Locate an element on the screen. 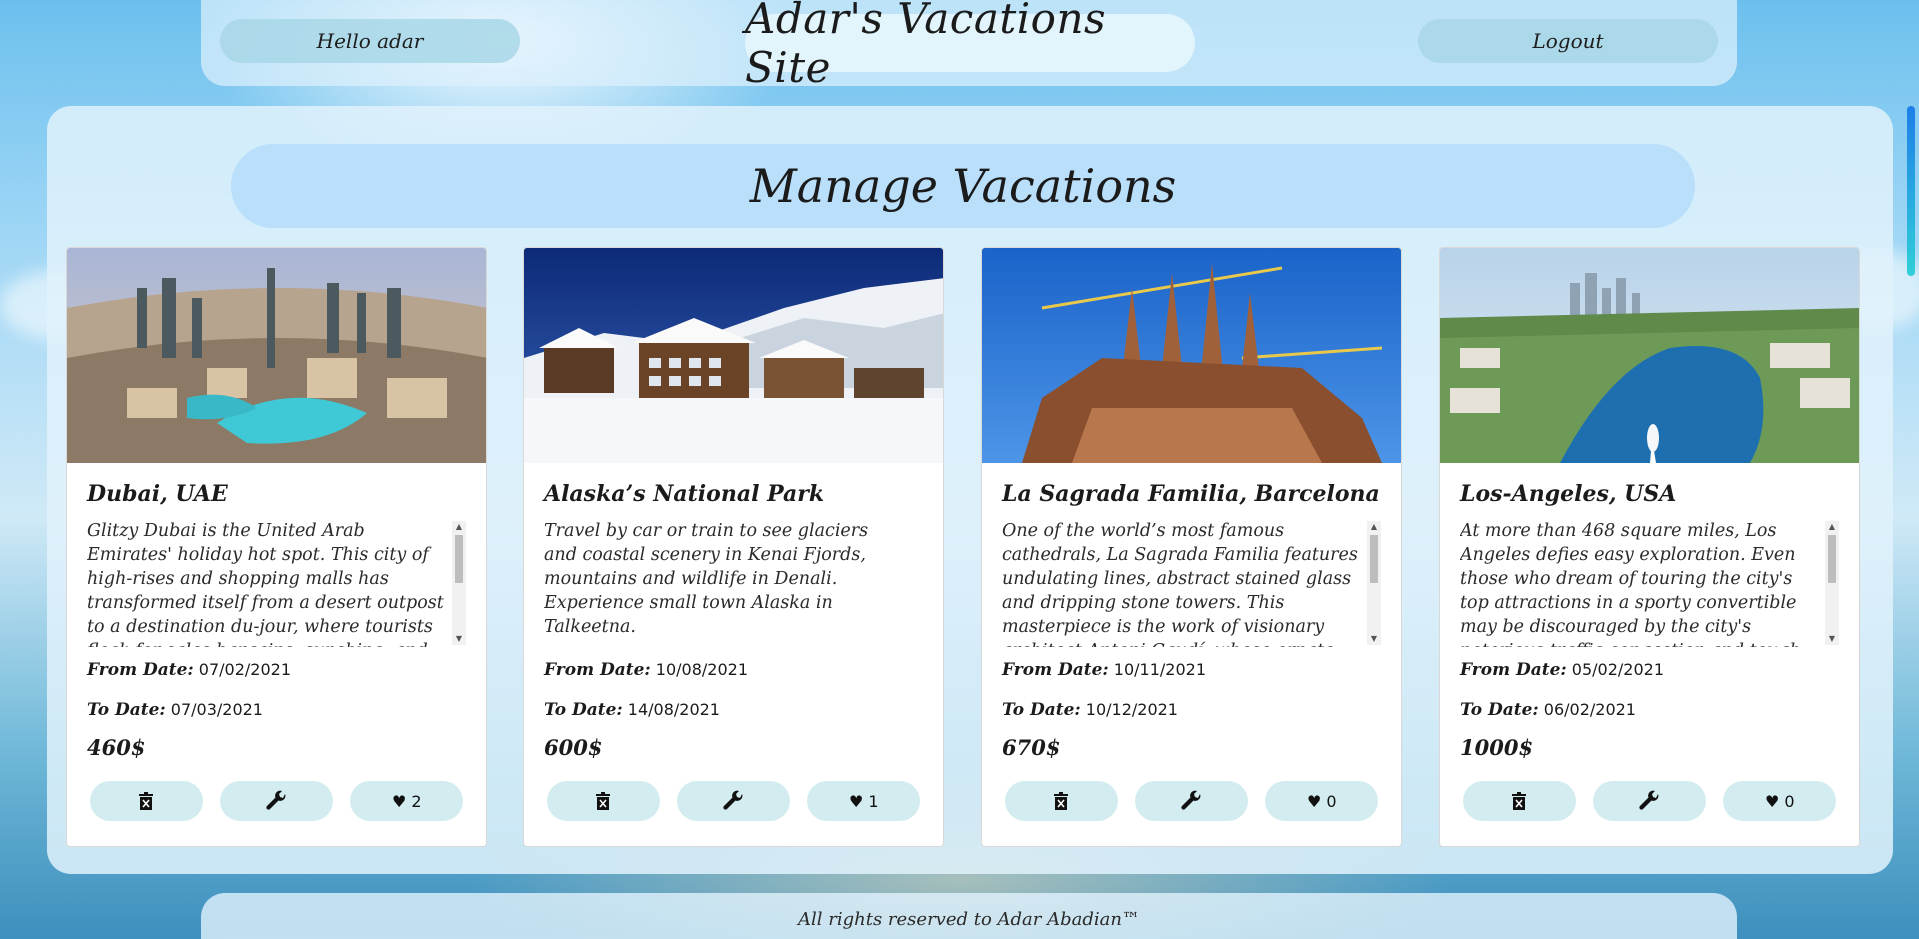 Image resolution: width=1919 pixels, height=939 pixels. from-date: From Date: 10/11/2021 is located at coordinates (1191, 670).